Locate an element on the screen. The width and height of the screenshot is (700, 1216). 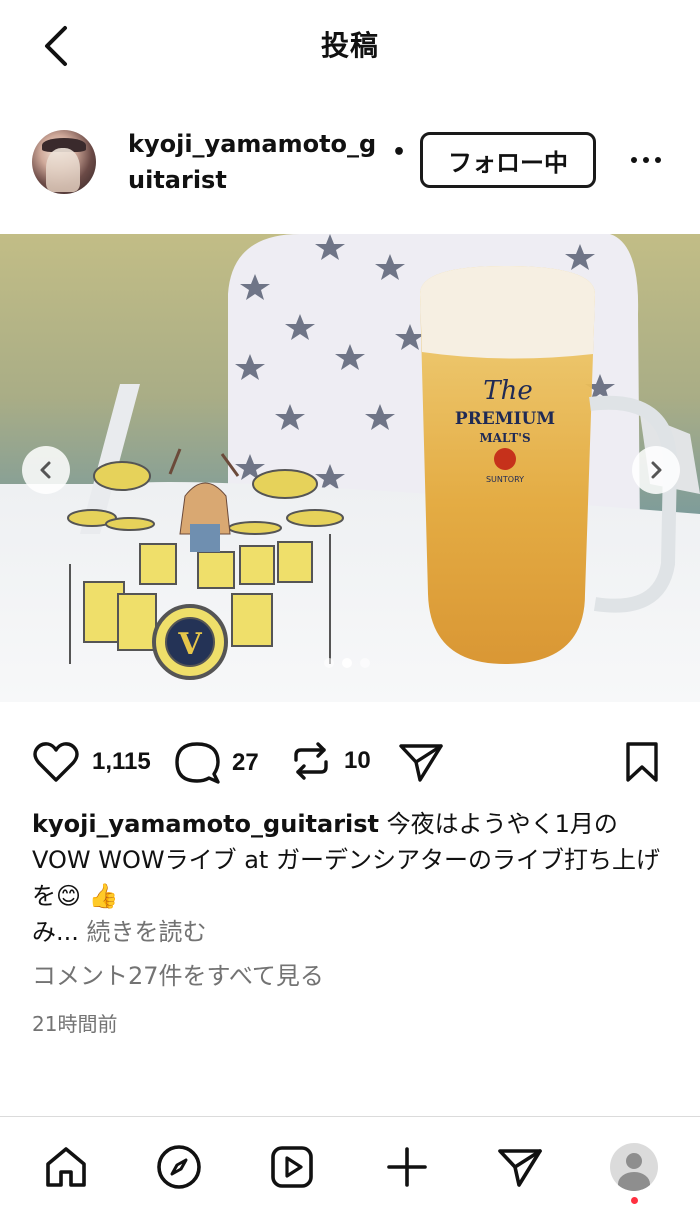
svg-text: SUNTORY is located at coordinates (505, 479).